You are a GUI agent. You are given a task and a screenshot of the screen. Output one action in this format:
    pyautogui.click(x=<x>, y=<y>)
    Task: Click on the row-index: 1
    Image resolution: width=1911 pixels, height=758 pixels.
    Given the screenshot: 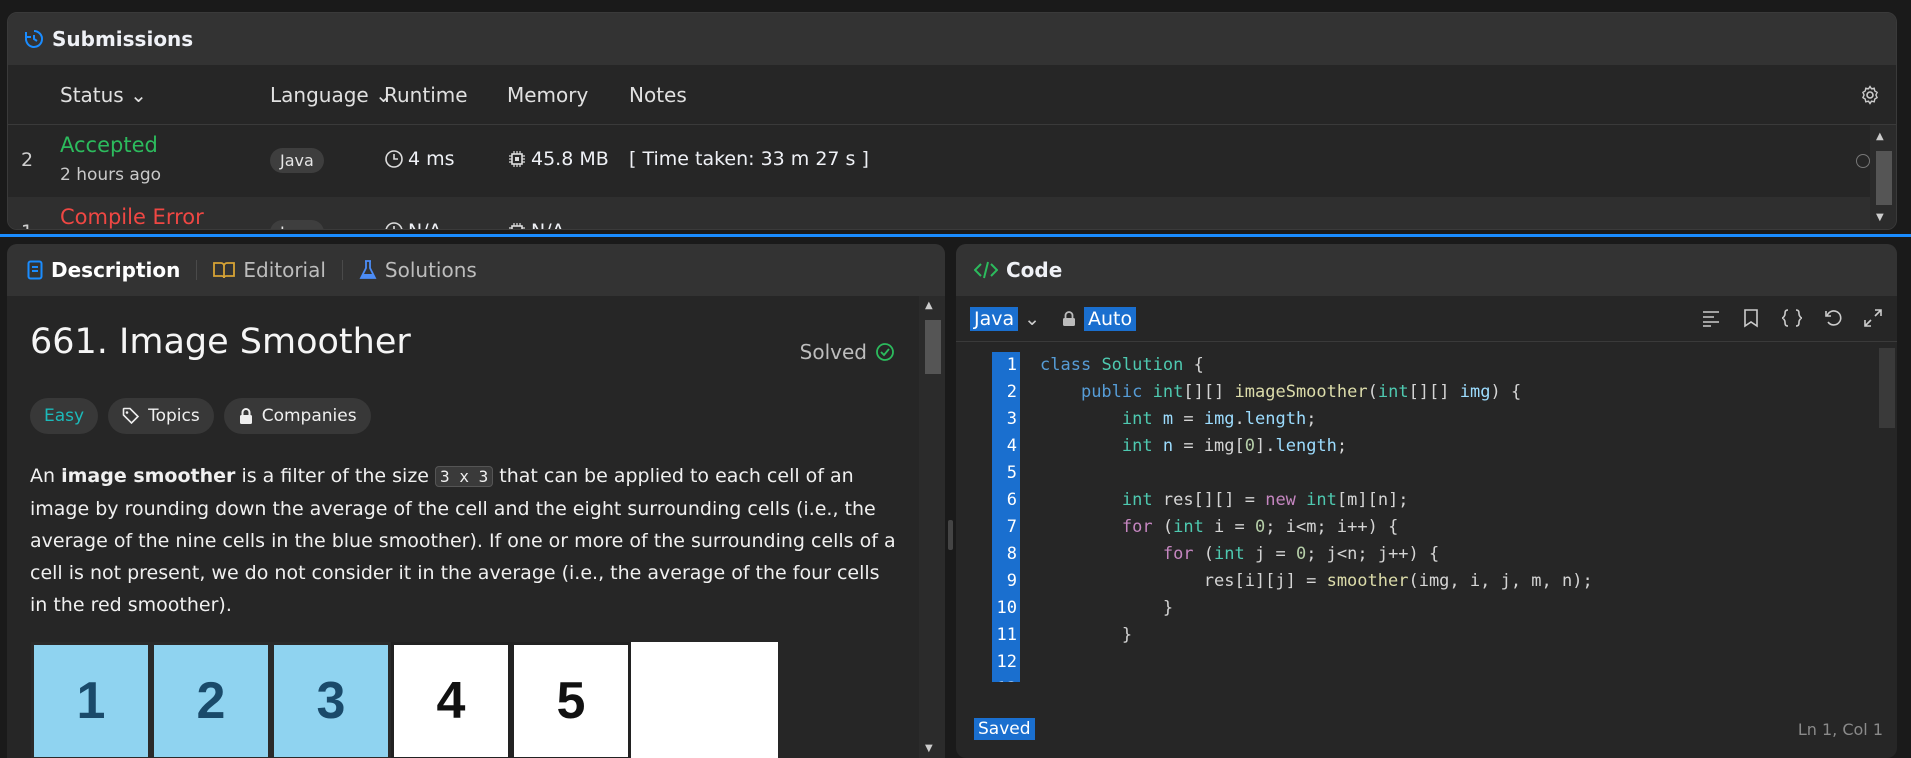 What is the action you would take?
    pyautogui.click(x=27, y=225)
    